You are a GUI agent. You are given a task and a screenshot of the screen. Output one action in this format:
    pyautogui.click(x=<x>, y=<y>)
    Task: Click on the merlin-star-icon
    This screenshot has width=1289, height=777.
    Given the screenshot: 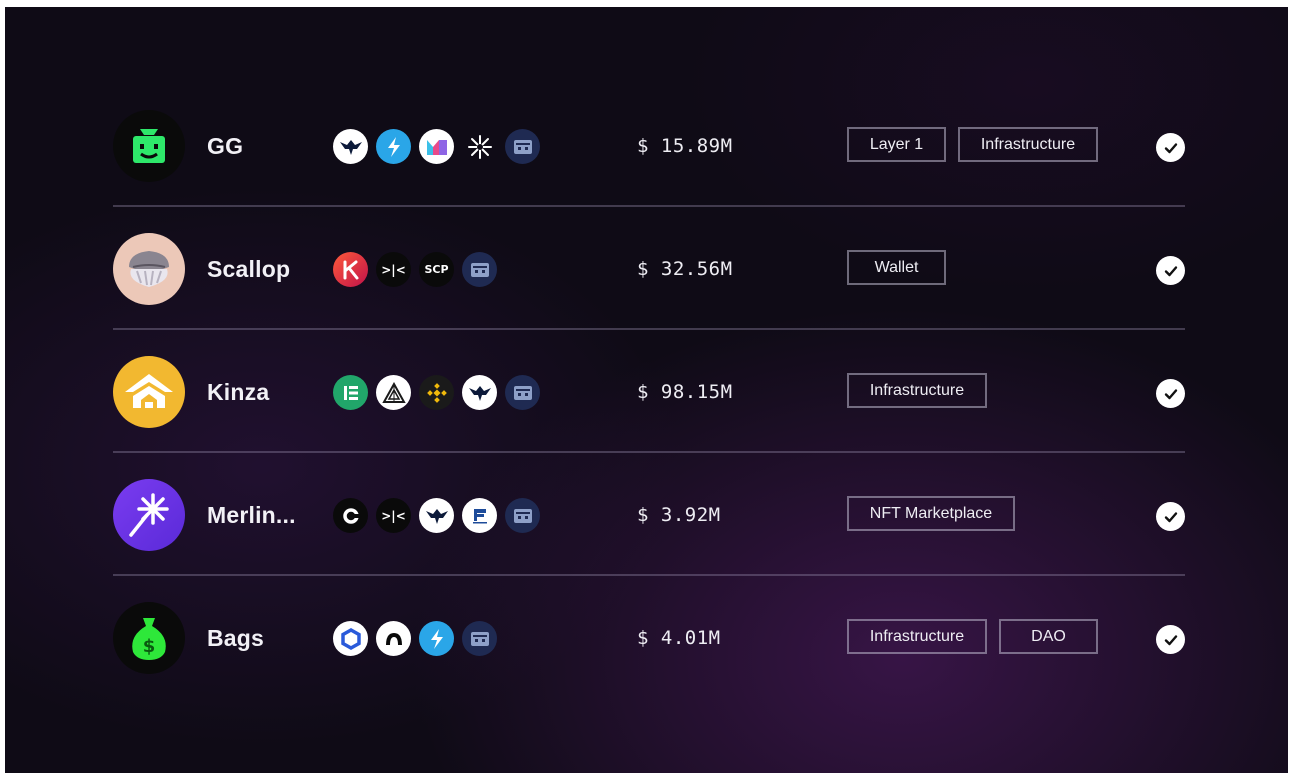 What is the action you would take?
    pyautogui.click(x=149, y=515)
    